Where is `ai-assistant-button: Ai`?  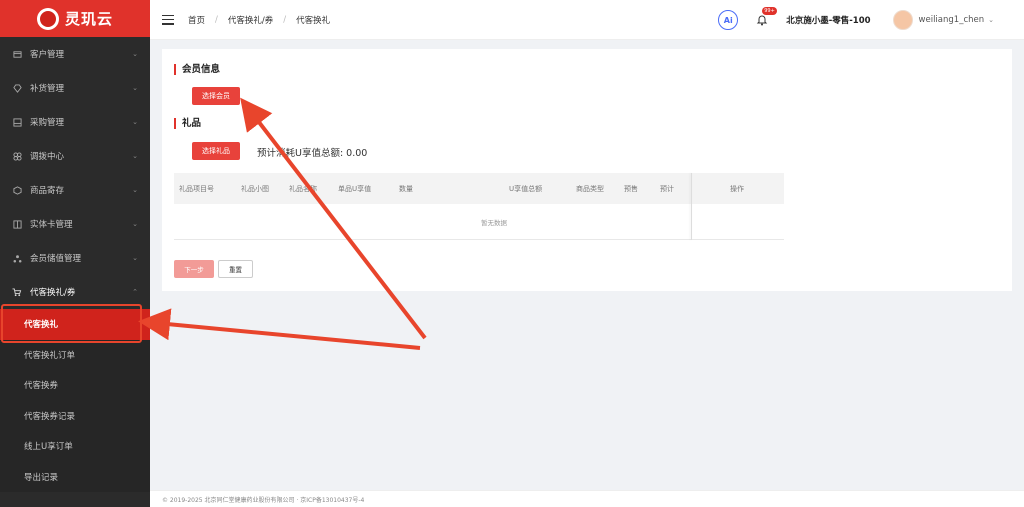
ai-assistant-button: Ai is located at coordinates (728, 20).